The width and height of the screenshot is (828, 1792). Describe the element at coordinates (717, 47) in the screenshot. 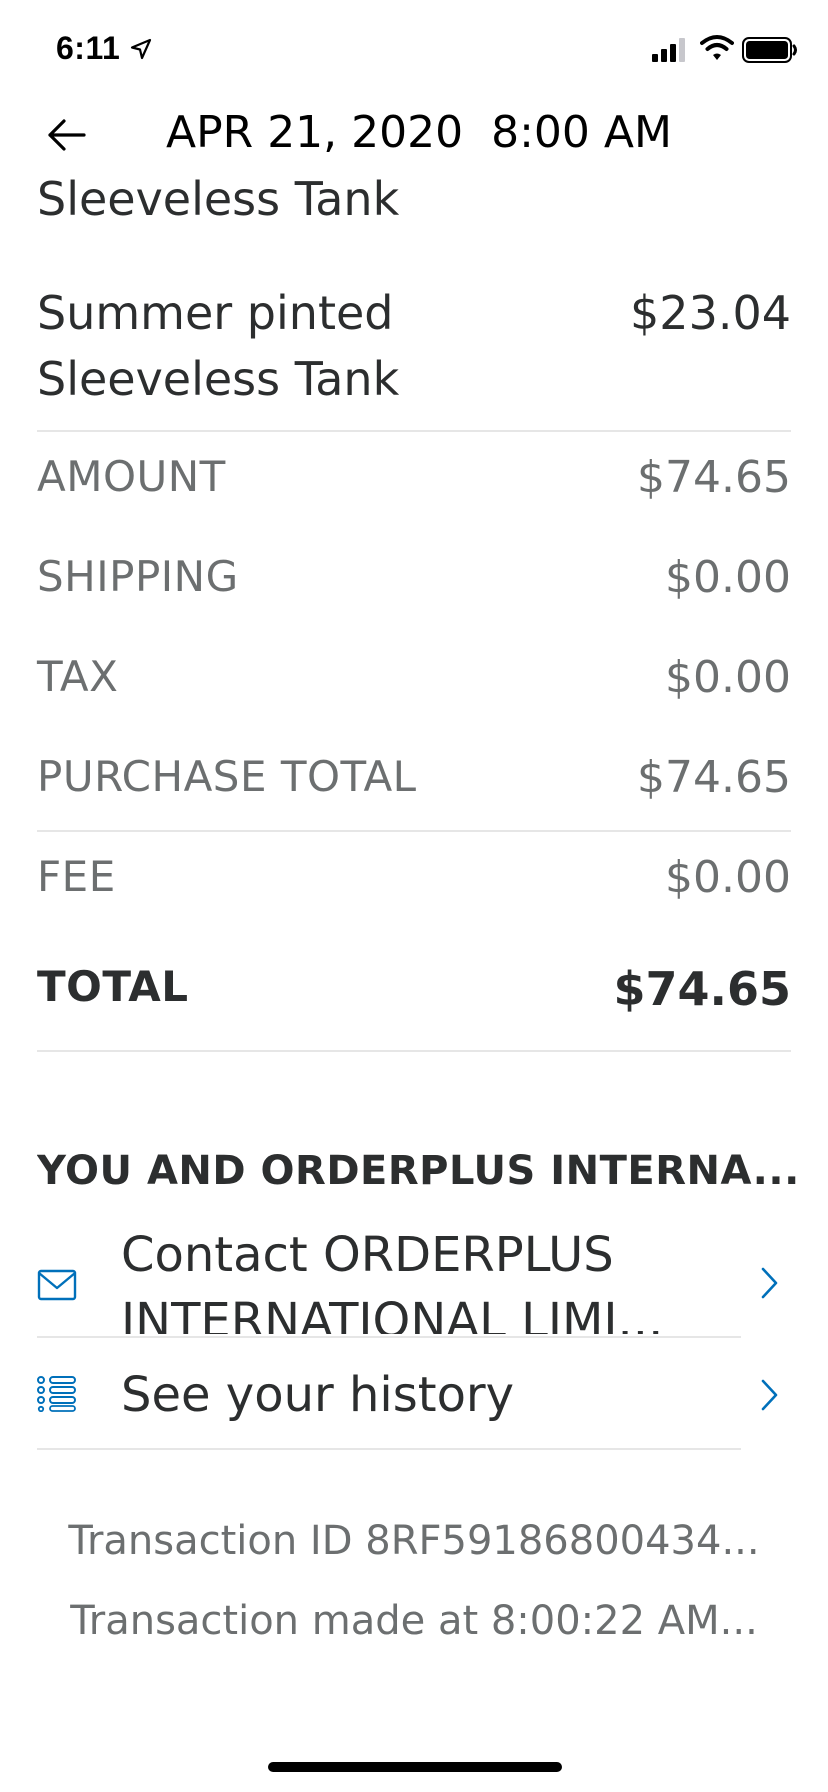

I see `wifi-icon` at that location.